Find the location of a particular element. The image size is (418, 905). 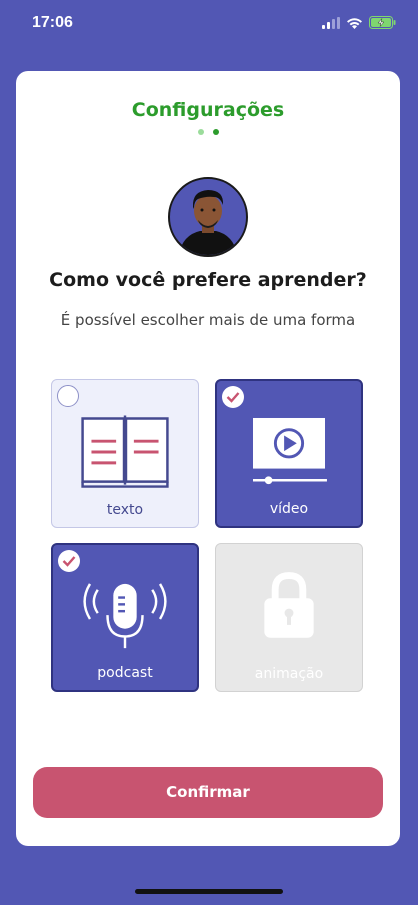

page-title: Configurações is located at coordinates (208, 110).